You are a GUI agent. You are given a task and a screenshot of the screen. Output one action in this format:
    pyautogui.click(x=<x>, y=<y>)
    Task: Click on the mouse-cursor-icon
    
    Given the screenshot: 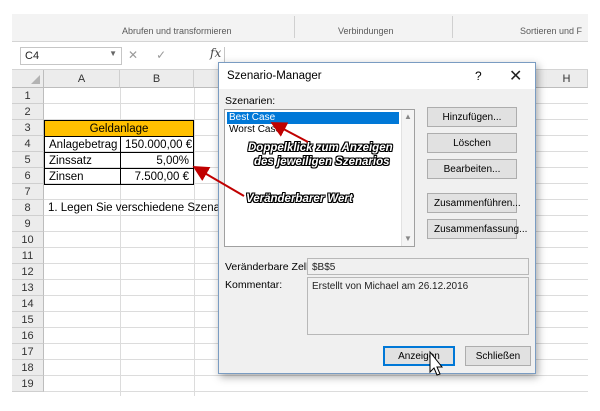 What is the action you would take?
    pyautogui.click(x=436, y=363)
    